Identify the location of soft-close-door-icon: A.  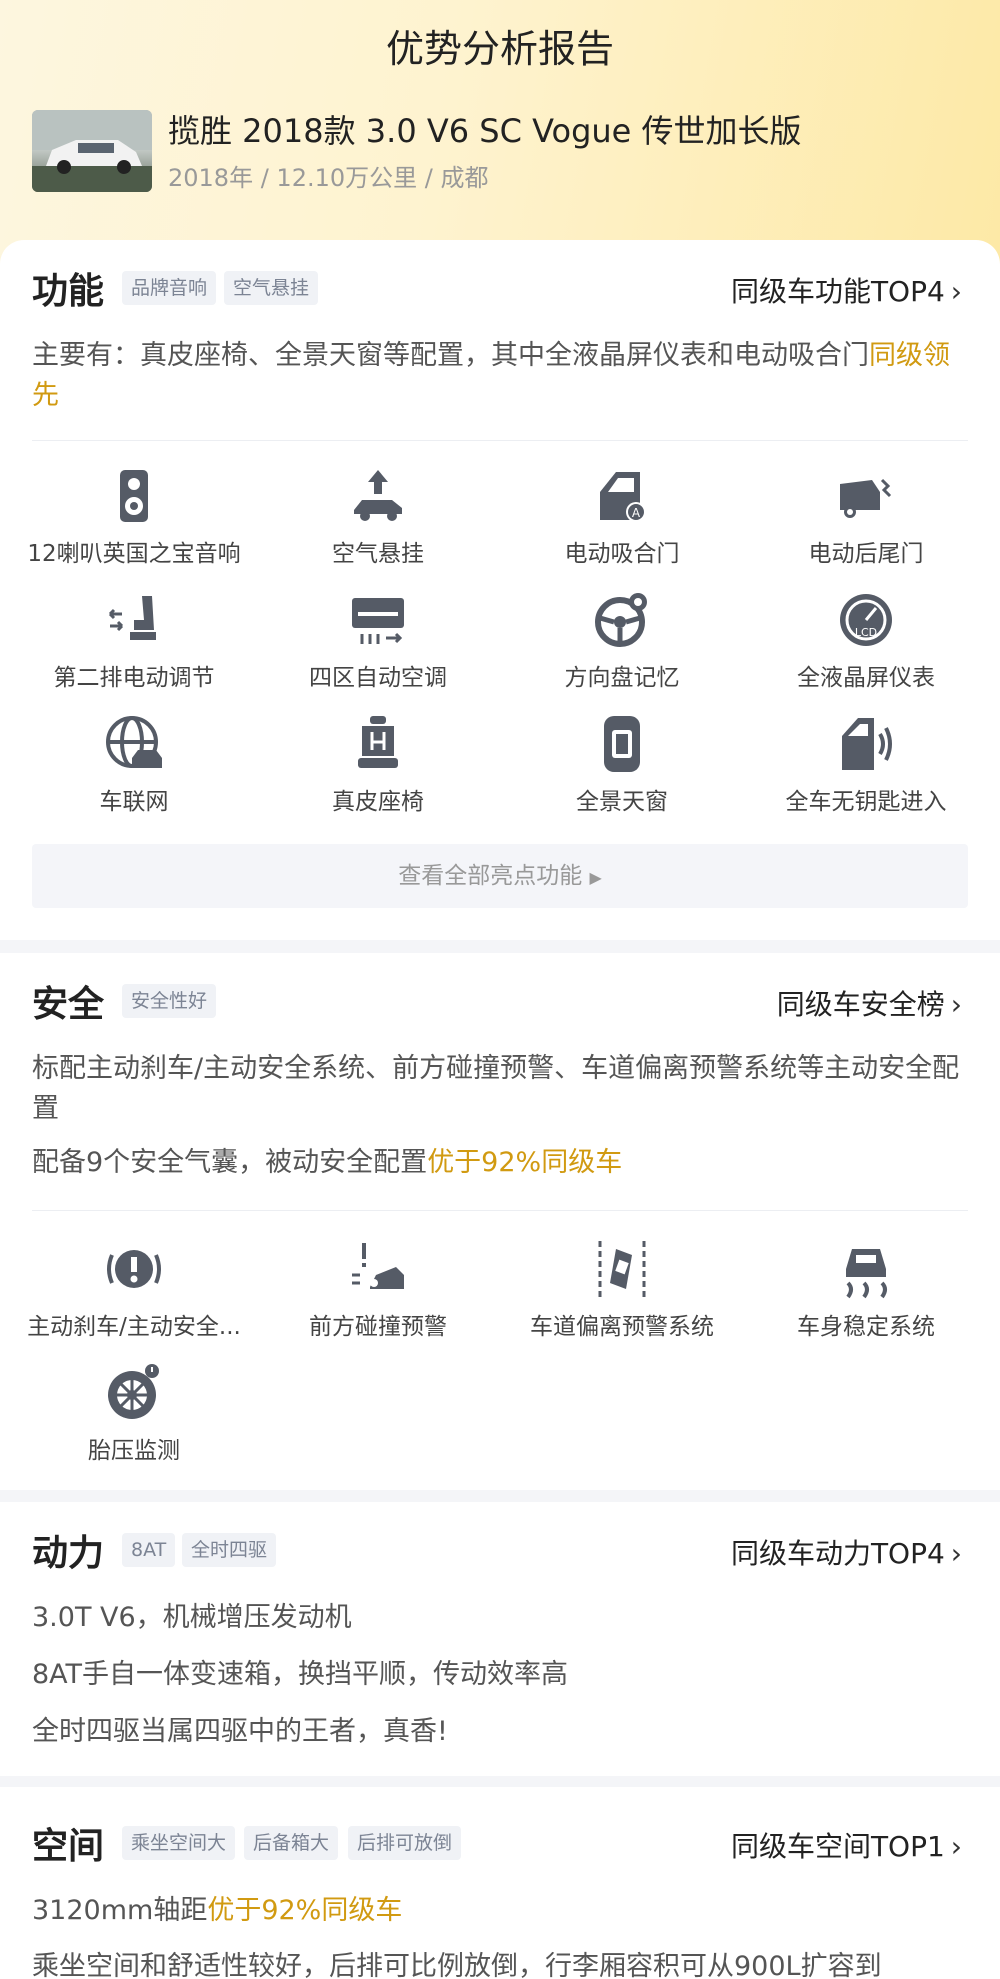
(623, 497).